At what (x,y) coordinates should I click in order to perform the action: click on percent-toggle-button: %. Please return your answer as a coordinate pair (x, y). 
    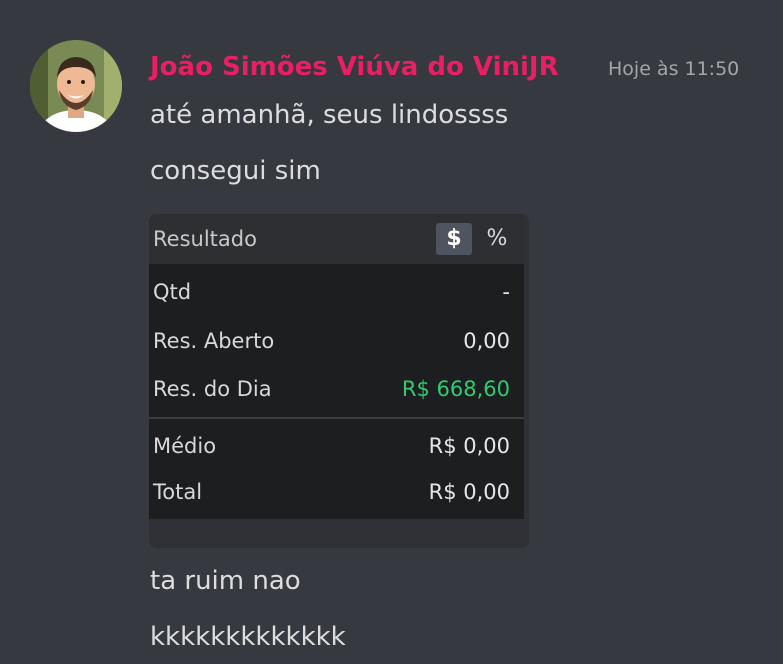
    Looking at the image, I should click on (497, 239).